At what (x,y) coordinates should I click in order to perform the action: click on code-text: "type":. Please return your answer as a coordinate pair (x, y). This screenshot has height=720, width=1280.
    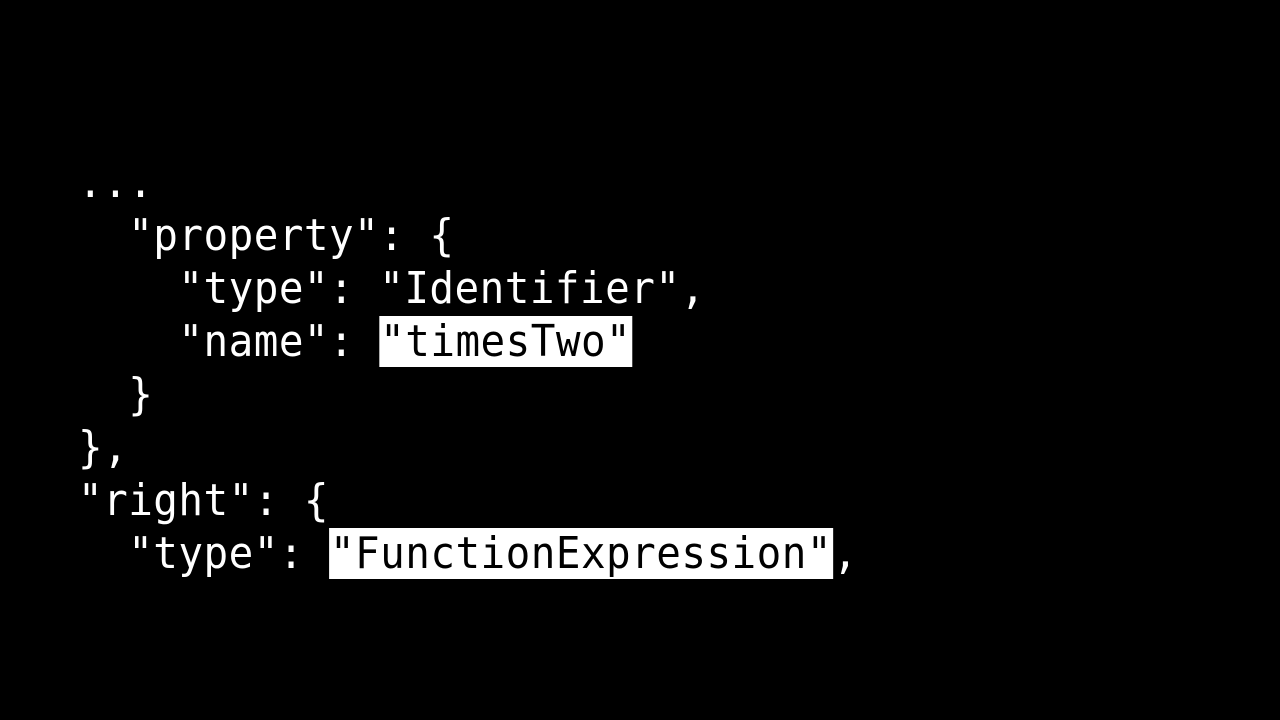
    Looking at the image, I should click on (229, 553).